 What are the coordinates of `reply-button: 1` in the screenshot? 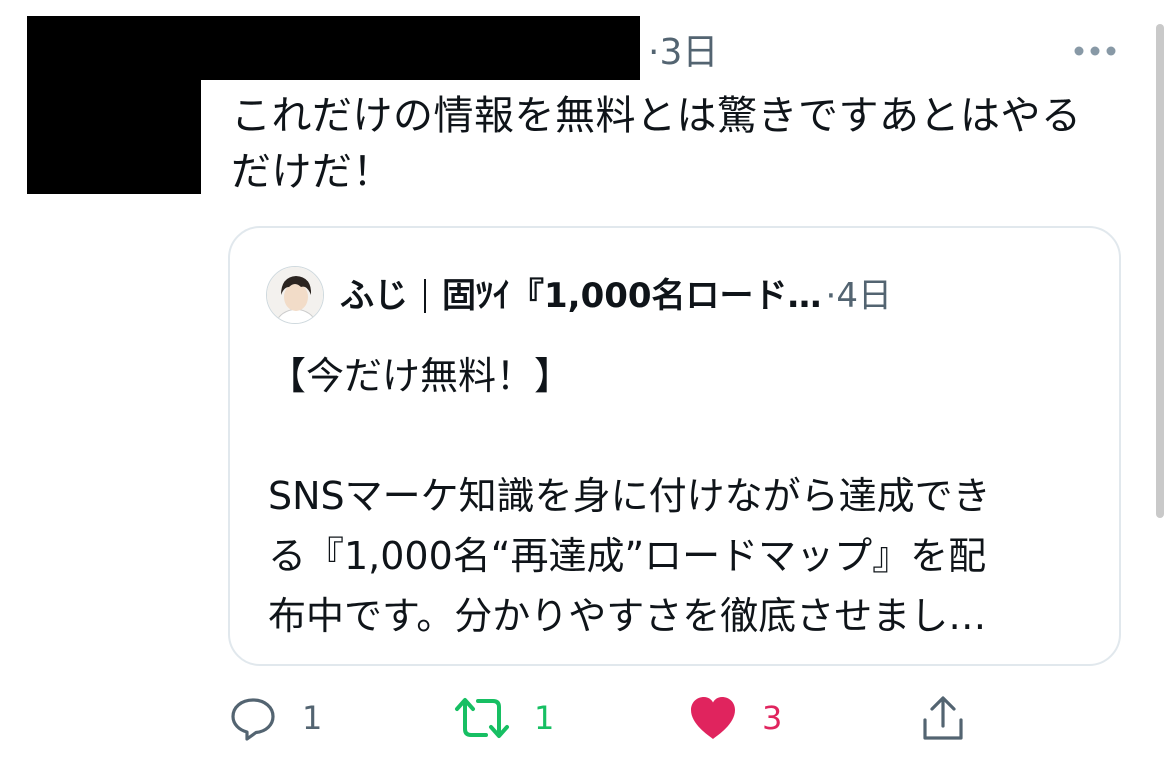 It's located at (275, 718).